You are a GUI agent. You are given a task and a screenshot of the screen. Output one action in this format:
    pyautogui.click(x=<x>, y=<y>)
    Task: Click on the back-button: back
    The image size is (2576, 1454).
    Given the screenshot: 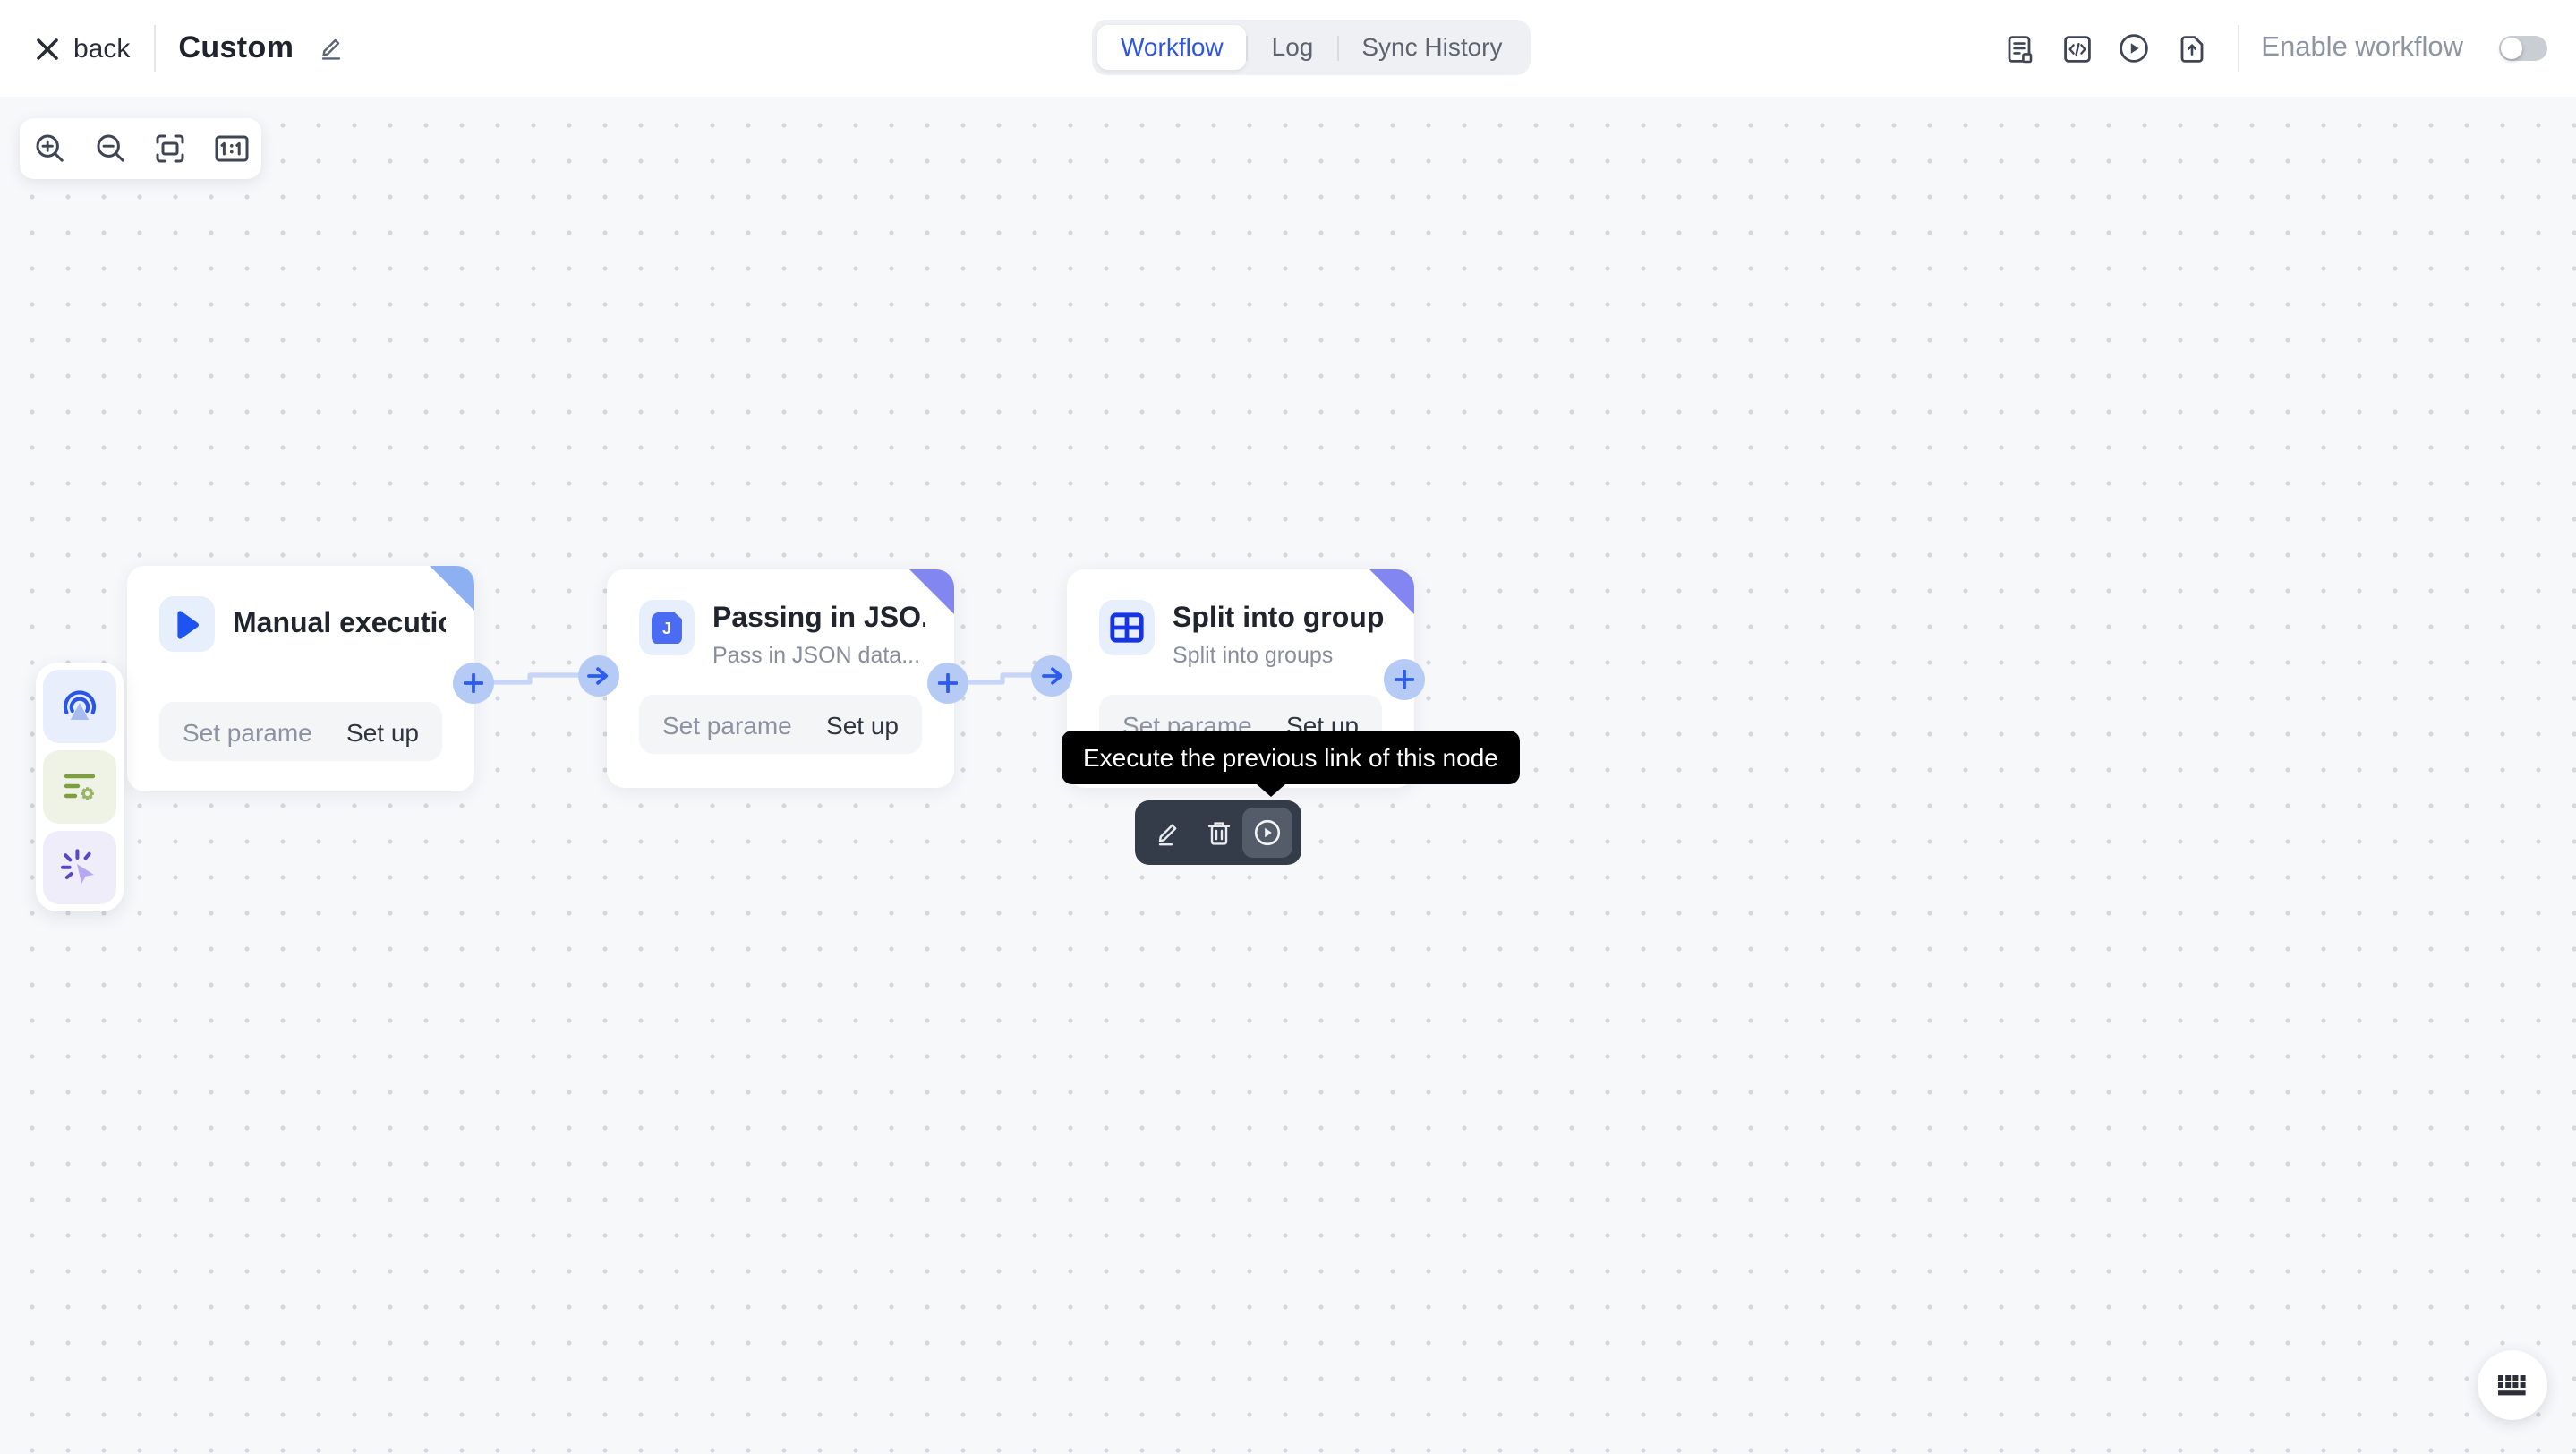 What is the action you would take?
    pyautogui.click(x=83, y=48)
    